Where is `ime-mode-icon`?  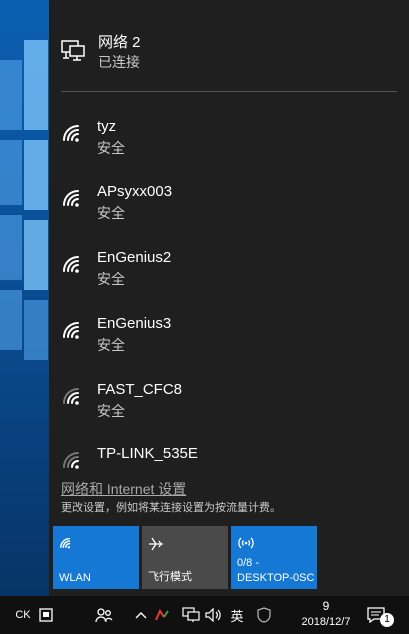 ime-mode-icon is located at coordinates (46, 615).